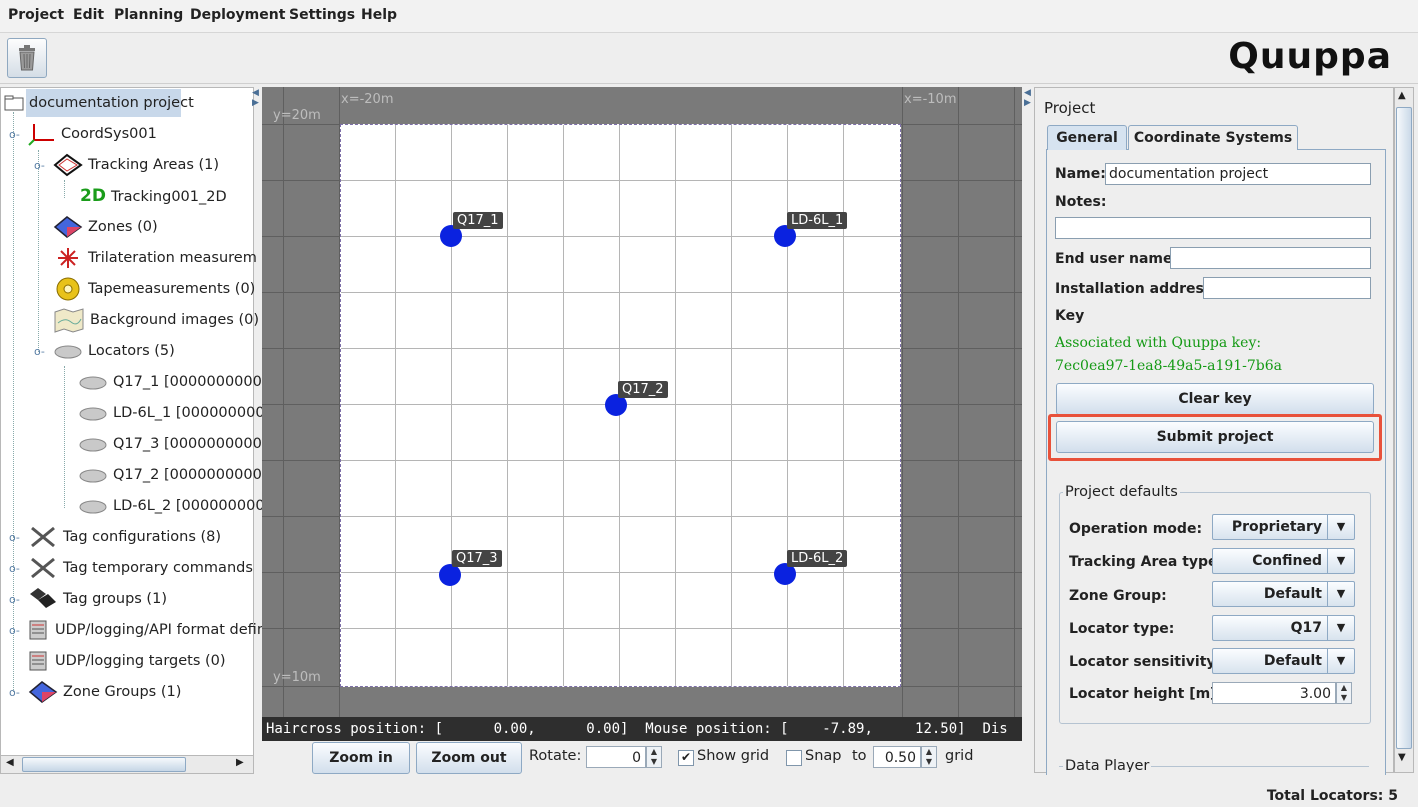  What do you see at coordinates (1402, 757) in the screenshot?
I see `scroll-down-icon: ▼` at bounding box center [1402, 757].